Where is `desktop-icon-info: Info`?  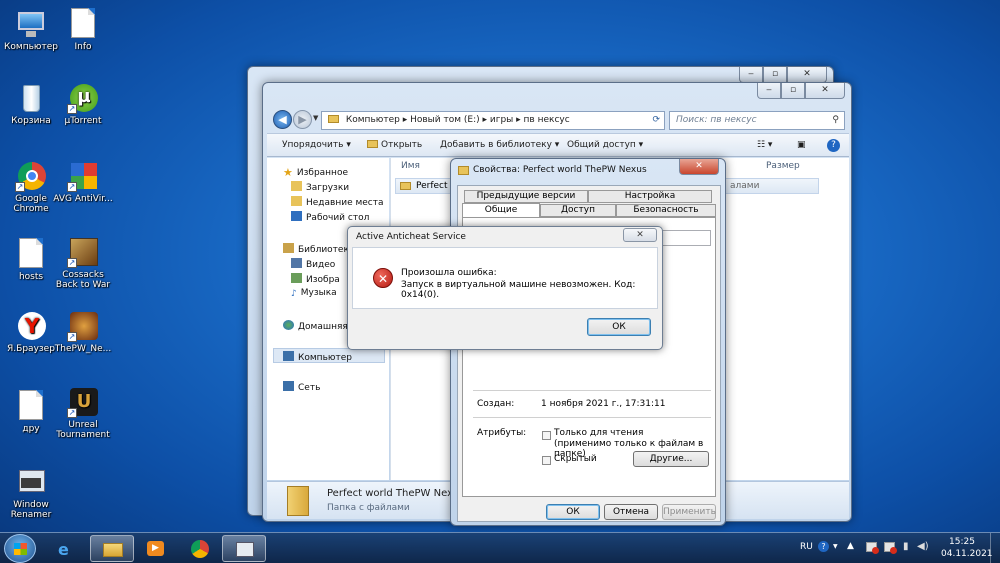 desktop-icon-info: Info is located at coordinates (83, 30).